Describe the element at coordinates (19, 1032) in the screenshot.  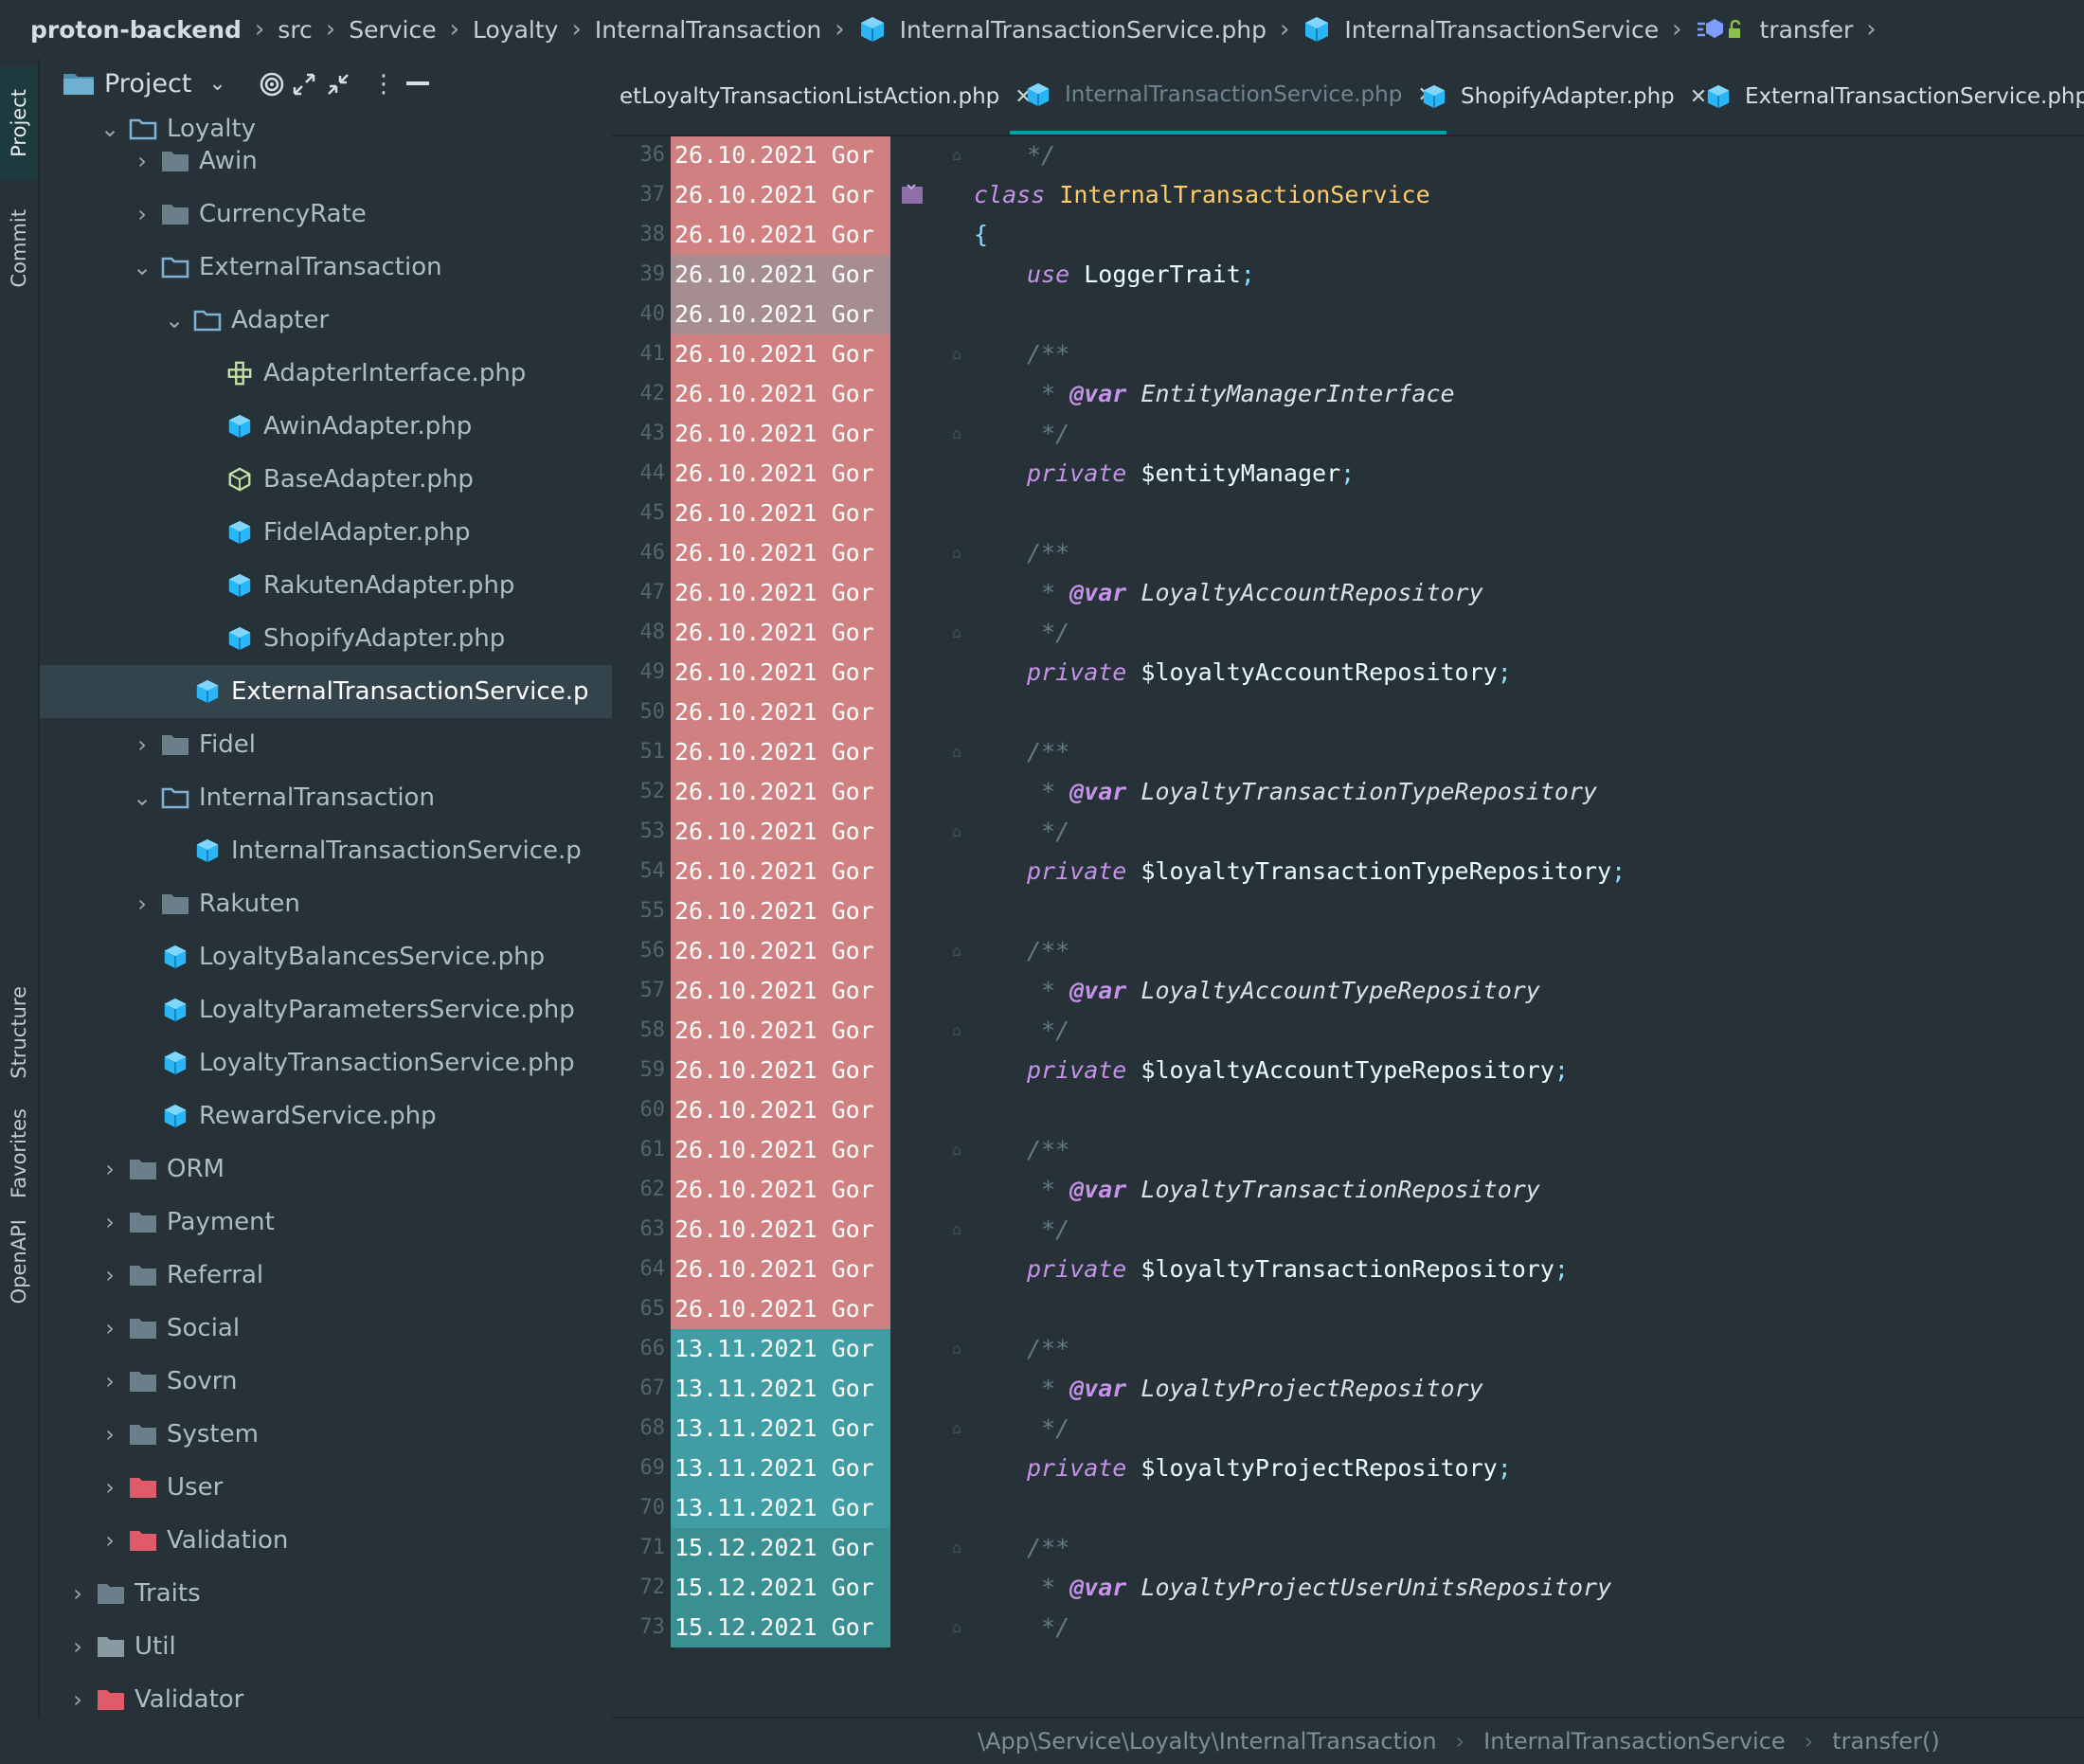
I see `structure-tool-button: Structure` at that location.